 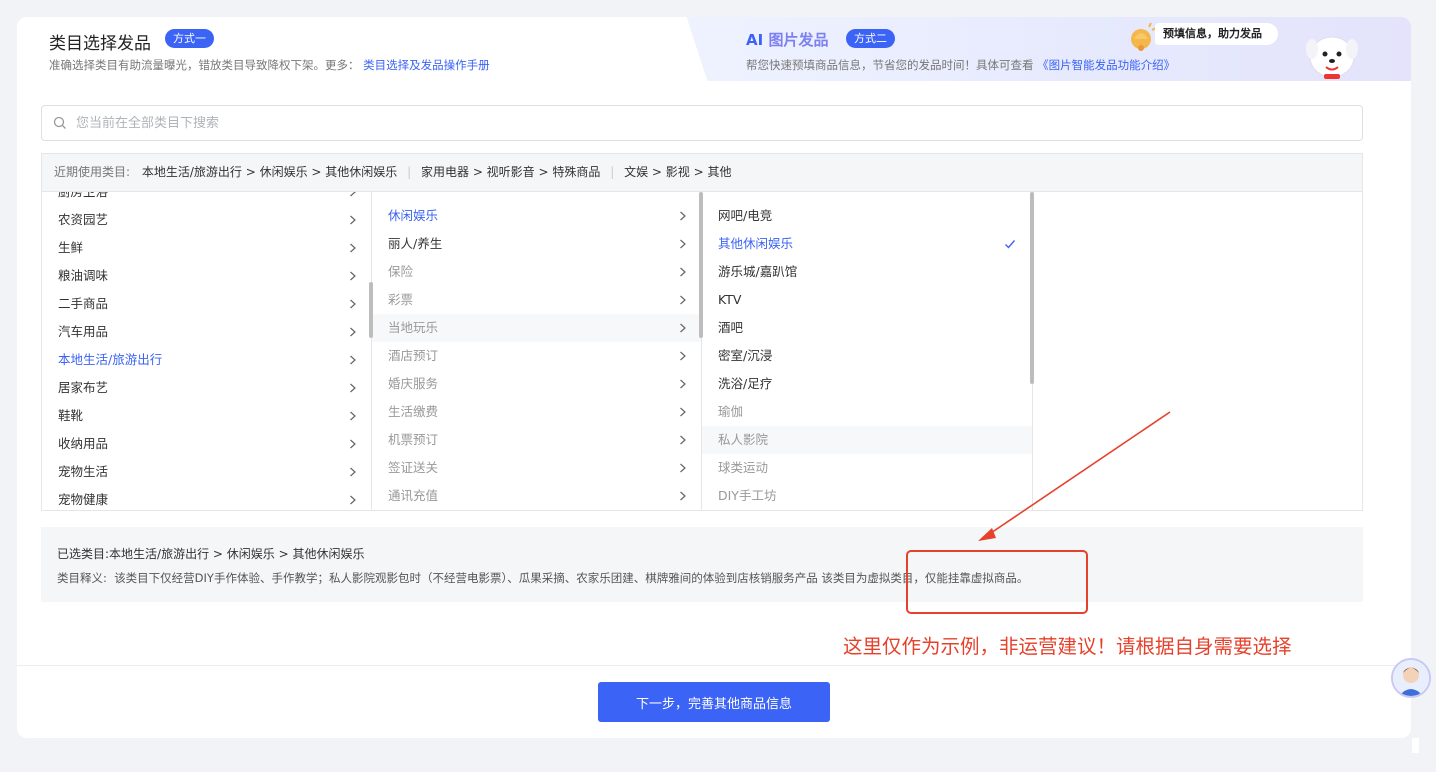 I want to click on category-option-label: 签证送关, so click(x=413, y=467).